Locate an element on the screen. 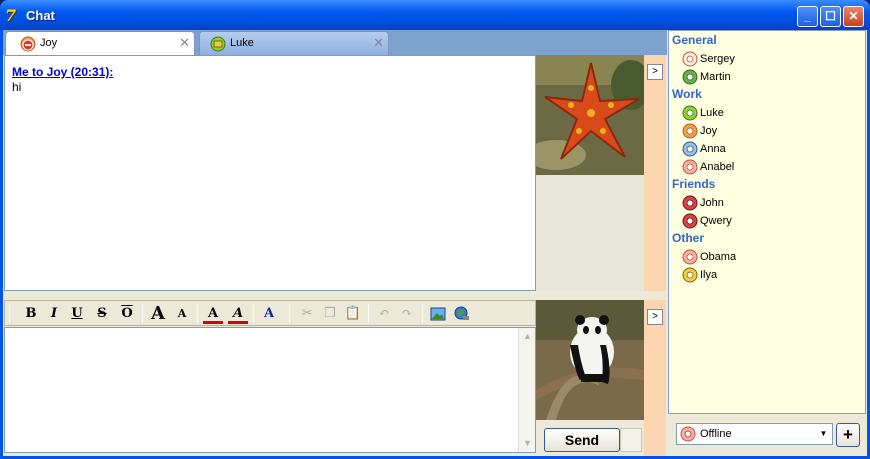 The height and width of the screenshot is (459, 870). scroll-down-icon: ▼ is located at coordinates (527, 443).